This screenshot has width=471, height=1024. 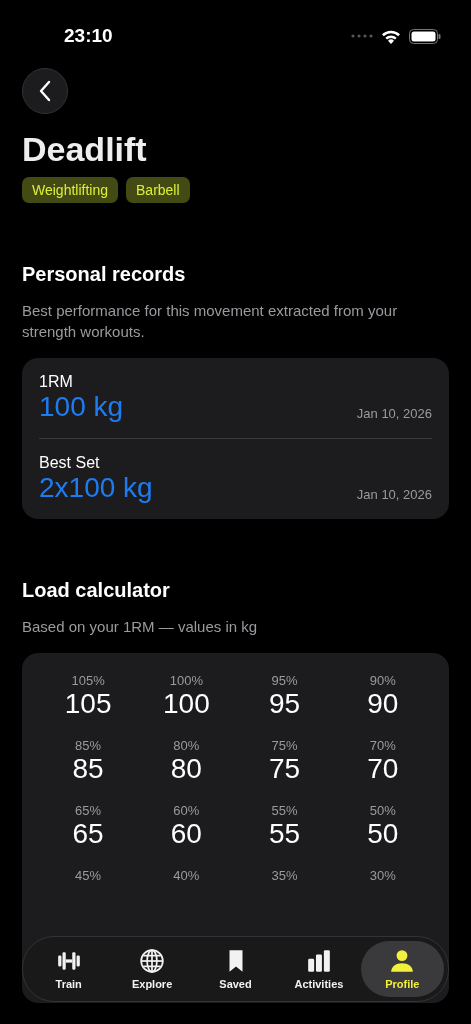 I want to click on back-button, so click(x=45, y=91).